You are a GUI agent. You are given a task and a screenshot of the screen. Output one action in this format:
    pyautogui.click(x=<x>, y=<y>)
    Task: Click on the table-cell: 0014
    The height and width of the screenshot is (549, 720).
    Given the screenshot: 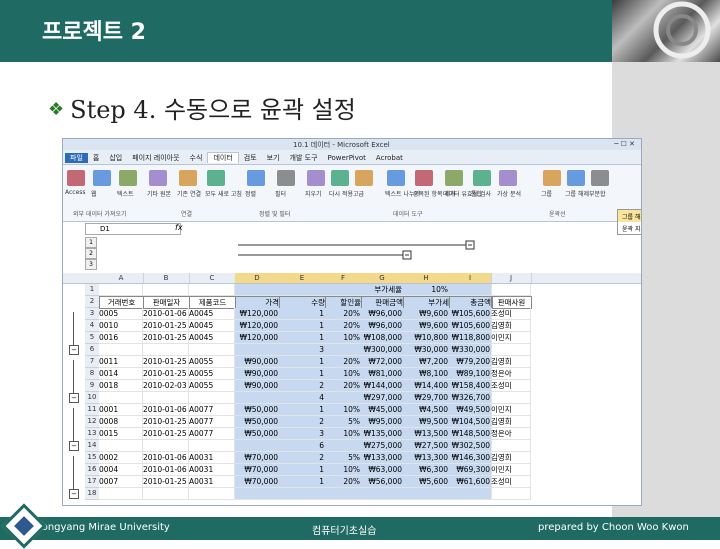 What is the action you would take?
    pyautogui.click(x=121, y=374)
    